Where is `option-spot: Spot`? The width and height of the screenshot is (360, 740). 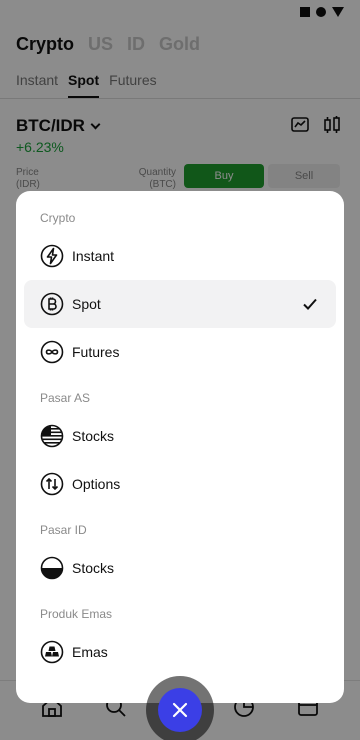
option-spot: Spot is located at coordinates (180, 304).